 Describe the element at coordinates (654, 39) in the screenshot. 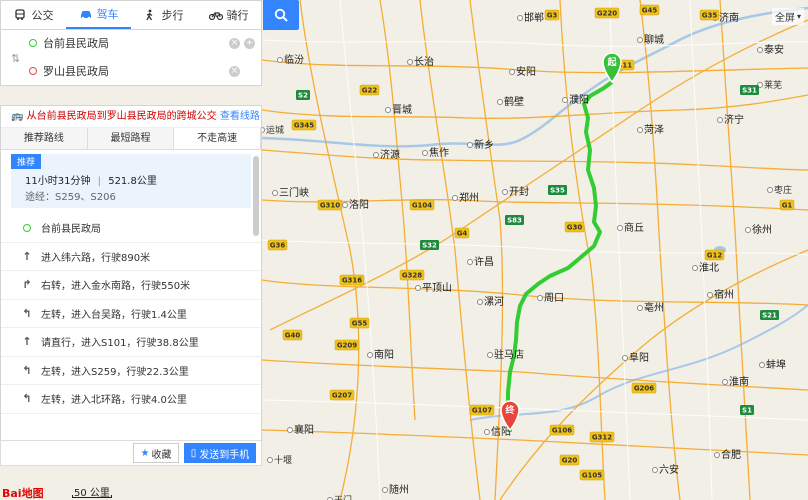

I see `svg-text: 聊城` at that location.